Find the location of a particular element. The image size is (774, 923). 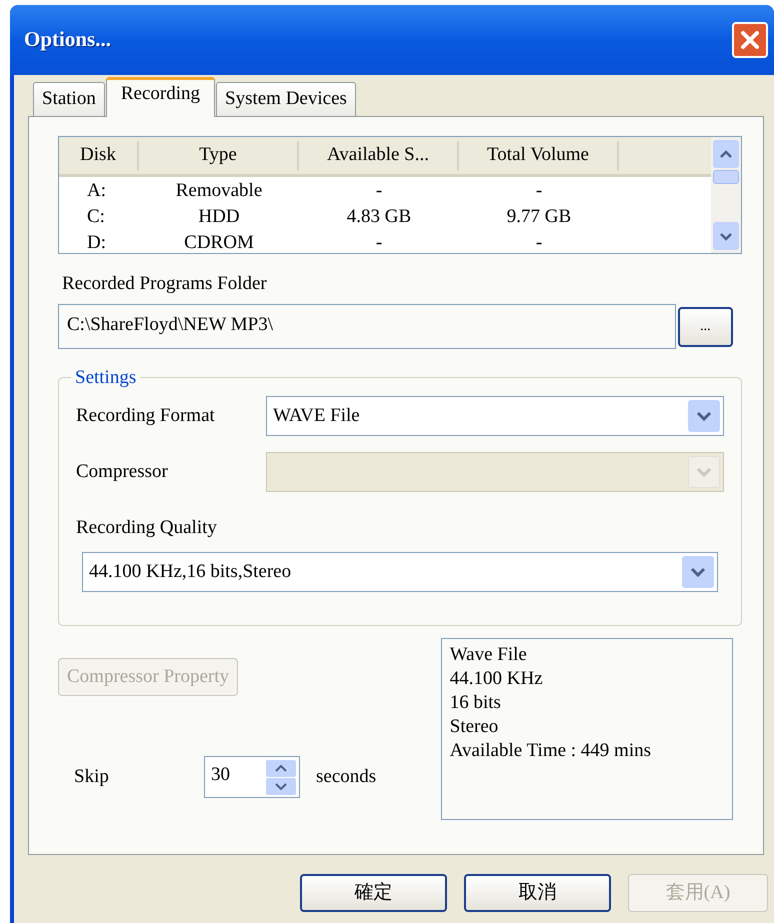

info-line: 44.100 KHz is located at coordinates (497, 679).